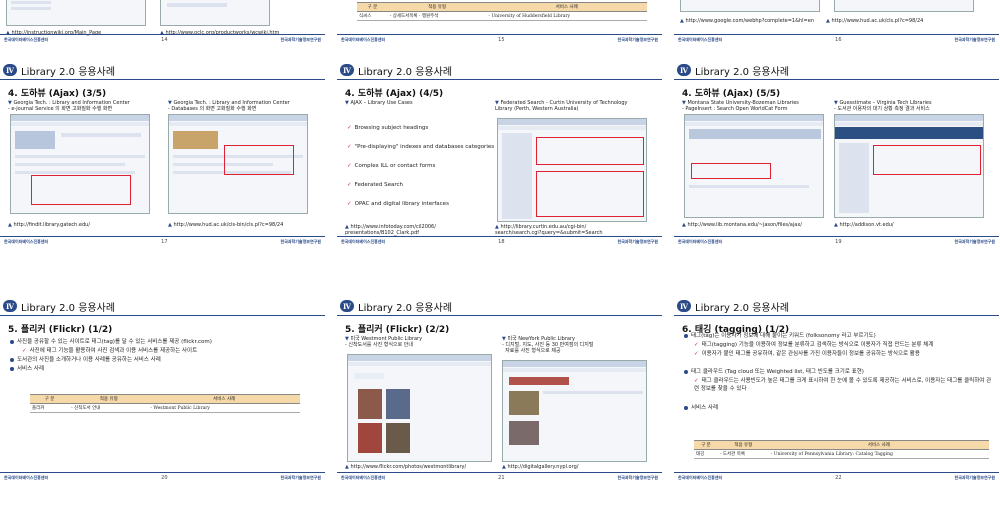 The width and height of the screenshot is (1000, 522). I want to click on slide-footer: 한국데이터베이스진흥센터 16 한국과학기술정보연구원, so click(836, 39).